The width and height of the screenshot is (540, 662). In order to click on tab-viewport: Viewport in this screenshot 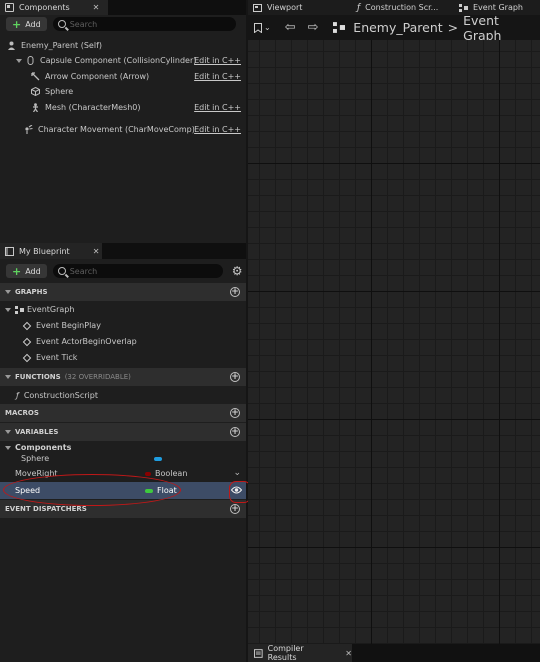, I will do `click(277, 7)`.